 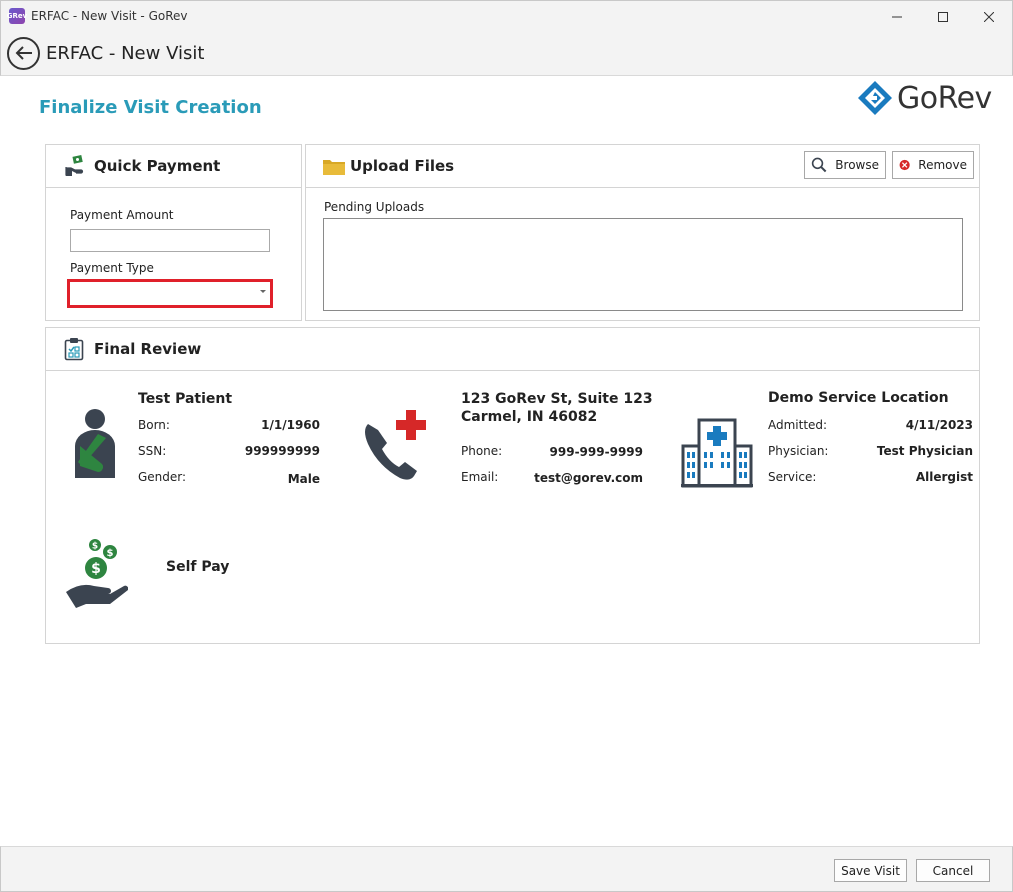 What do you see at coordinates (875, 98) in the screenshot?
I see `gorev-logo-icon` at bounding box center [875, 98].